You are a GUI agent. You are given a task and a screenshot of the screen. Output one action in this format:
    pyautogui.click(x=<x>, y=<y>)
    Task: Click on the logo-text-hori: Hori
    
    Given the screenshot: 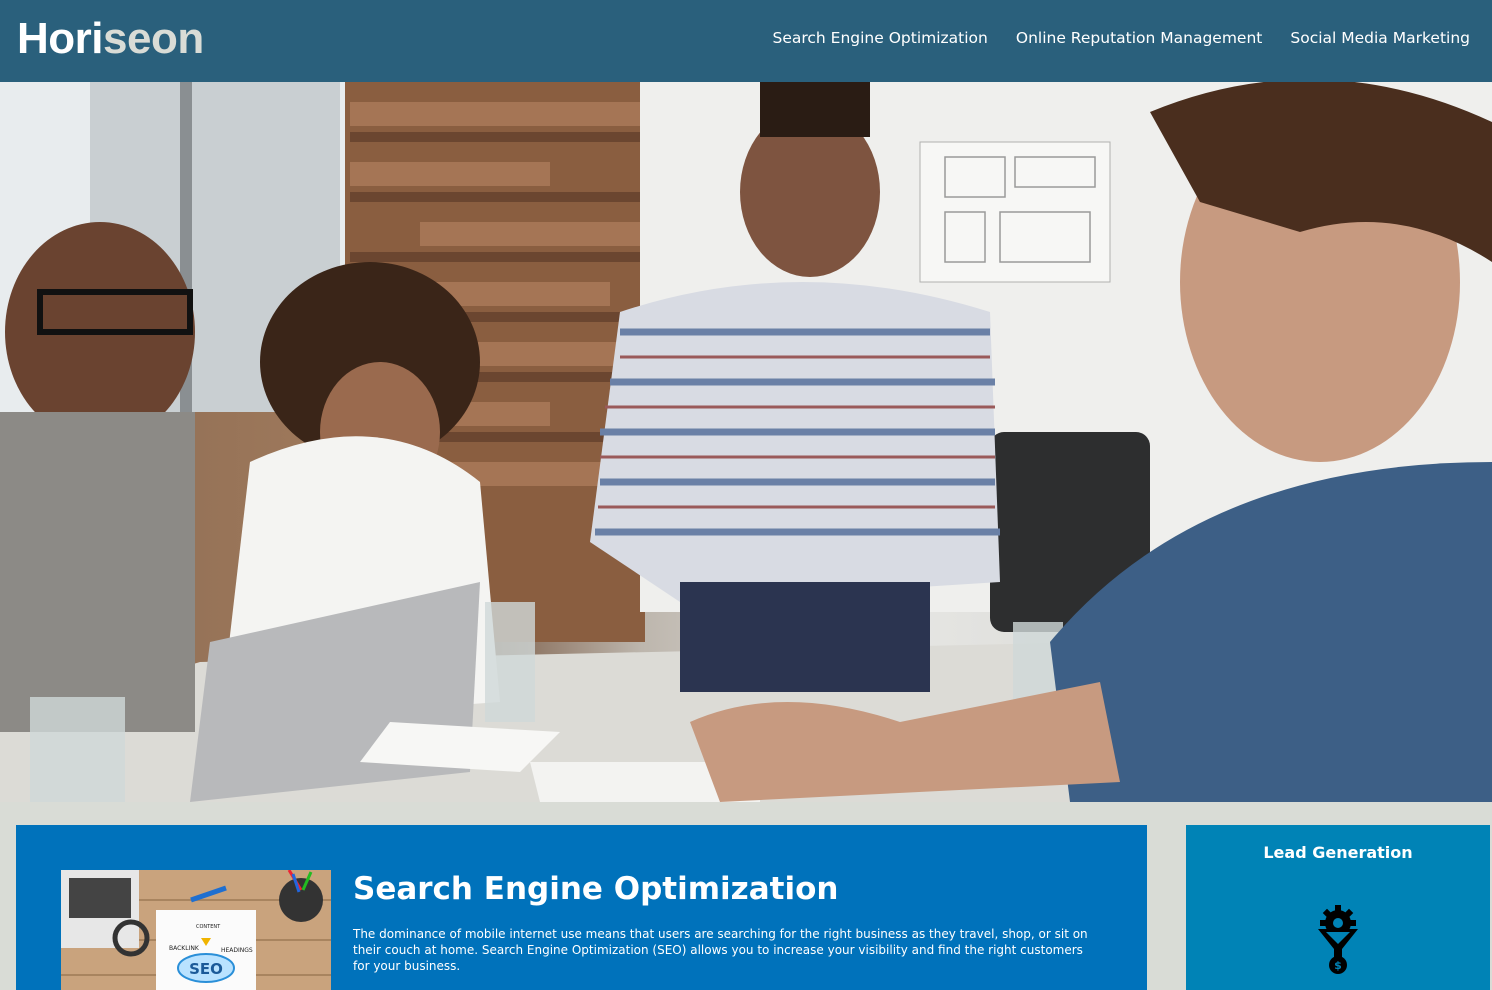 What is the action you would take?
    pyautogui.click(x=60, y=38)
    